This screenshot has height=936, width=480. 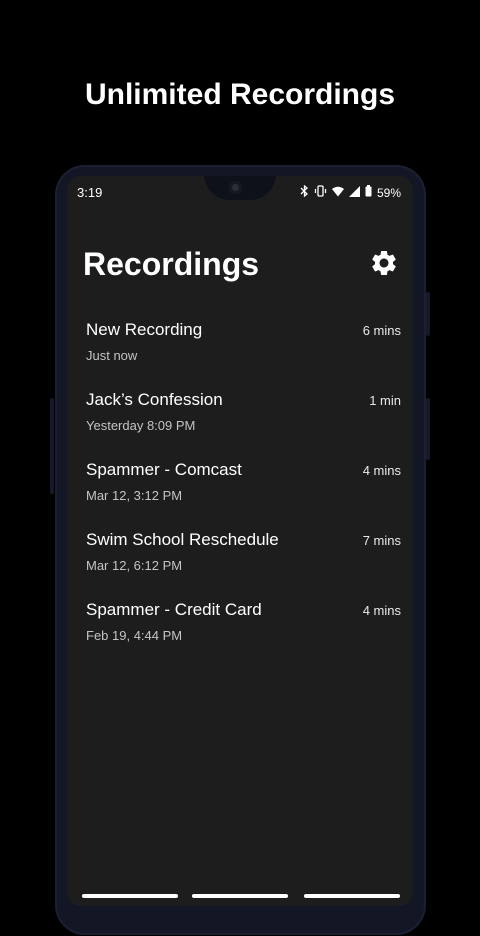 What do you see at coordinates (112, 355) in the screenshot?
I see `recording-timestamp: Just now` at bounding box center [112, 355].